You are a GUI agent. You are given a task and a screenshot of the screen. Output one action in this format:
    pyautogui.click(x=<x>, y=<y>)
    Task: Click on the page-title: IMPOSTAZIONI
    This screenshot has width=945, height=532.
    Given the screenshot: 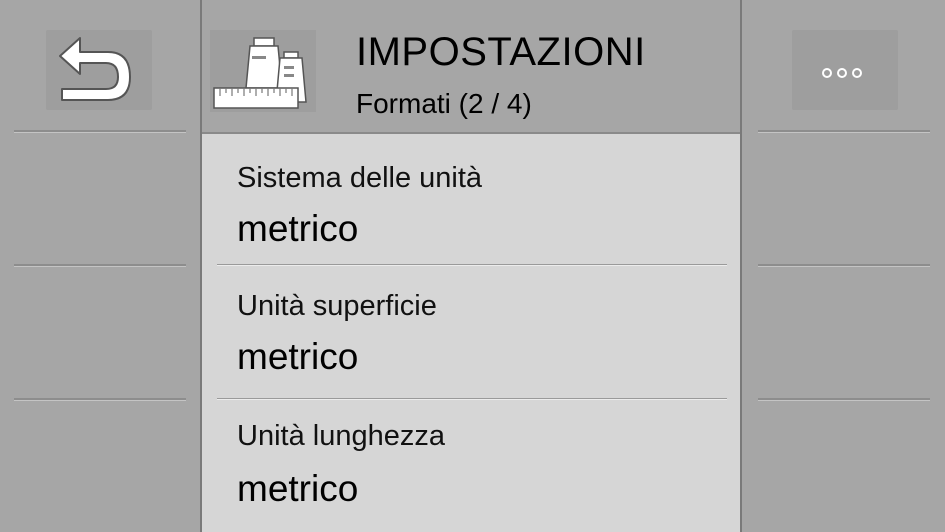 What is the action you would take?
    pyautogui.click(x=501, y=52)
    